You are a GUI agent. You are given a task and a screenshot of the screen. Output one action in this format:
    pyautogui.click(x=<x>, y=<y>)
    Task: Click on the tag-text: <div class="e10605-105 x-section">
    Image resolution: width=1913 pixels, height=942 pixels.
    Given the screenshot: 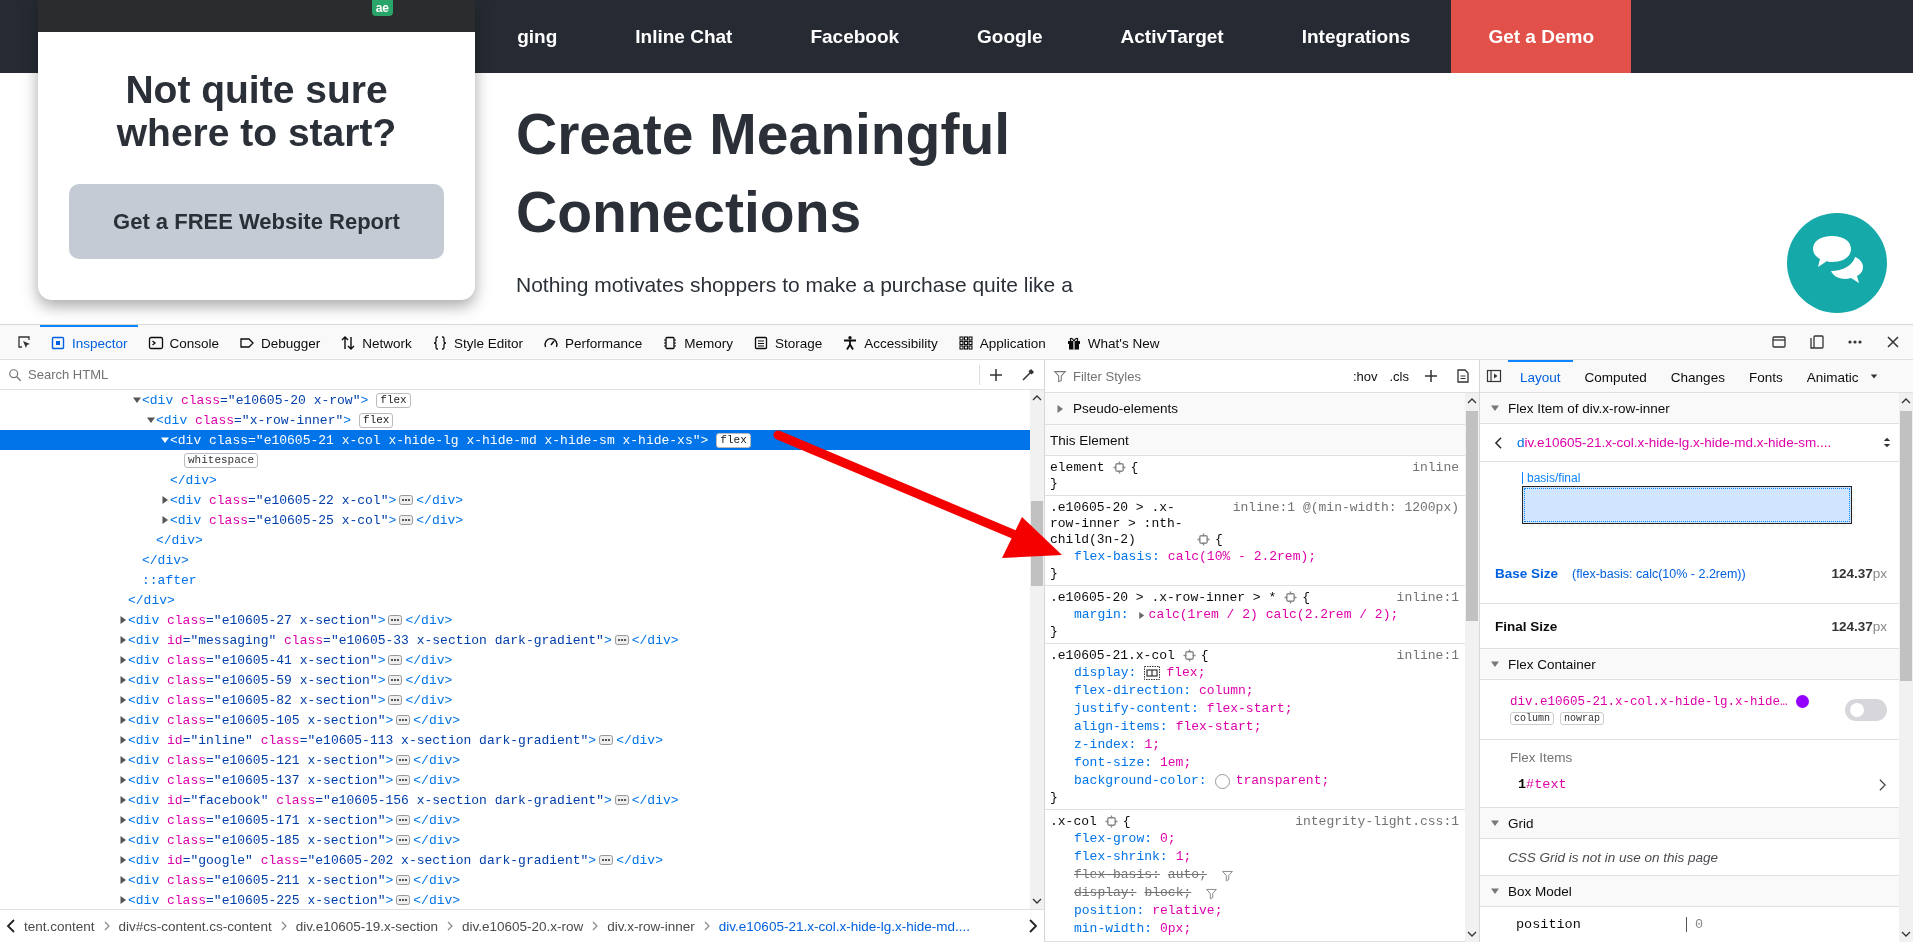 What is the action you would take?
    pyautogui.click(x=261, y=720)
    